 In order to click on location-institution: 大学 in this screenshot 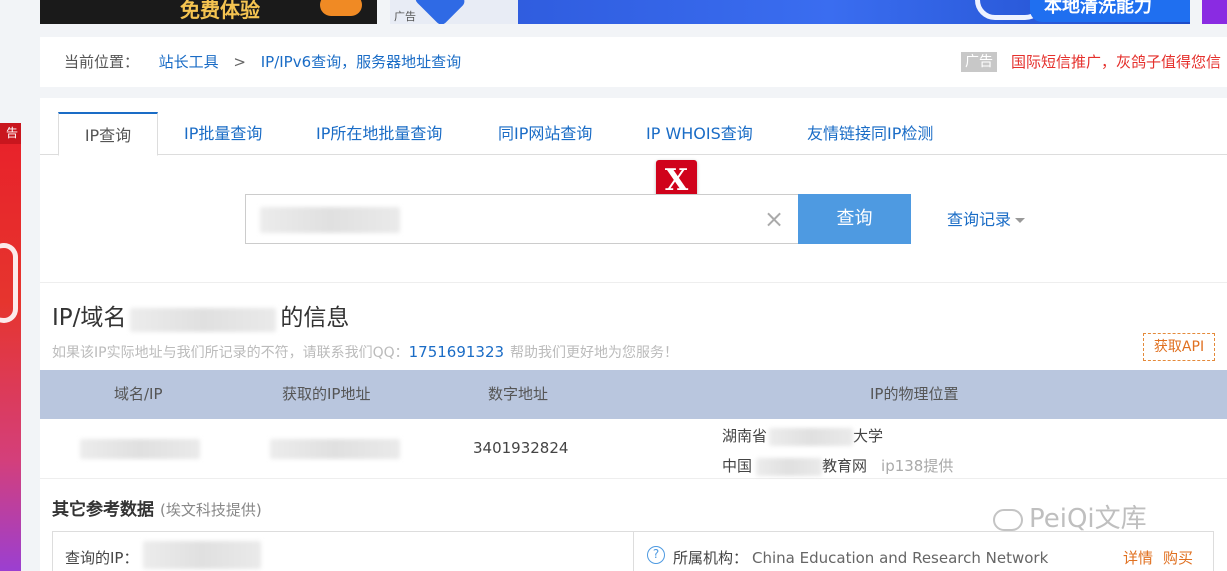, I will do `click(868, 436)`.